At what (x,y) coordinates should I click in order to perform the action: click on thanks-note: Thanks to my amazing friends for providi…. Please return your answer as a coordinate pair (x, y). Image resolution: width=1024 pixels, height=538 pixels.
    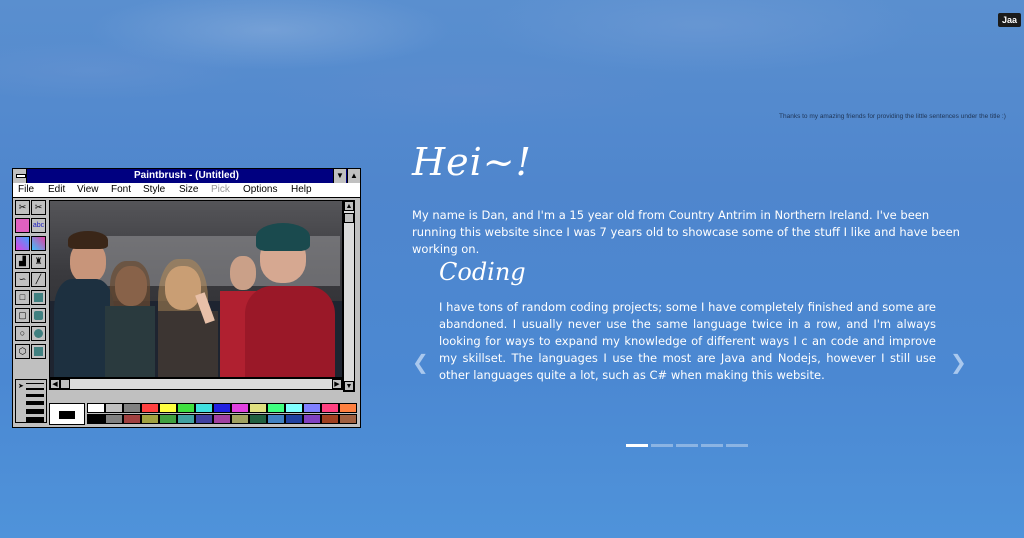
    Looking at the image, I should click on (892, 116).